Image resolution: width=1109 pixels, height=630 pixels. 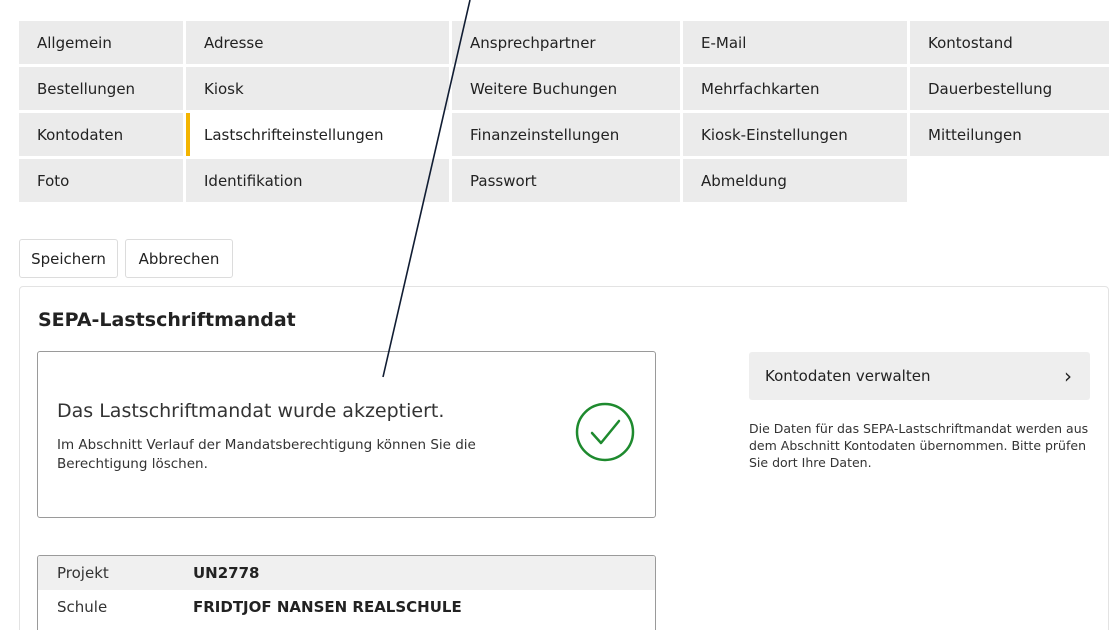 I want to click on row-value: UN2778, so click(x=226, y=573).